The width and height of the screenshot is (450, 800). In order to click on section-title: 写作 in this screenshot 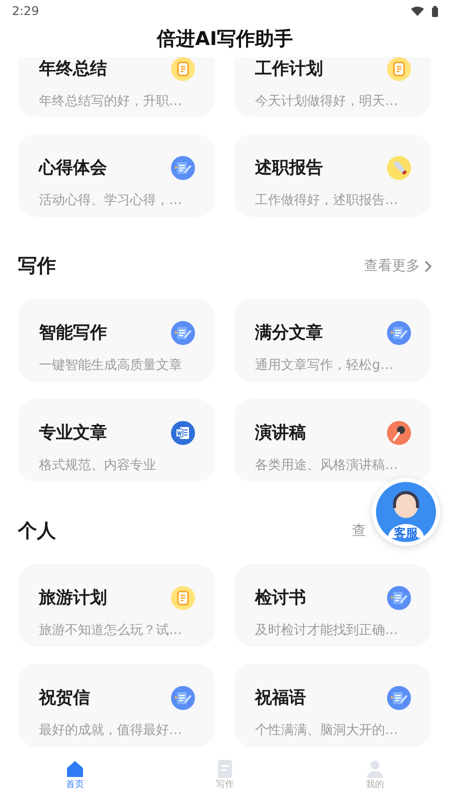, I will do `click(37, 267)`.